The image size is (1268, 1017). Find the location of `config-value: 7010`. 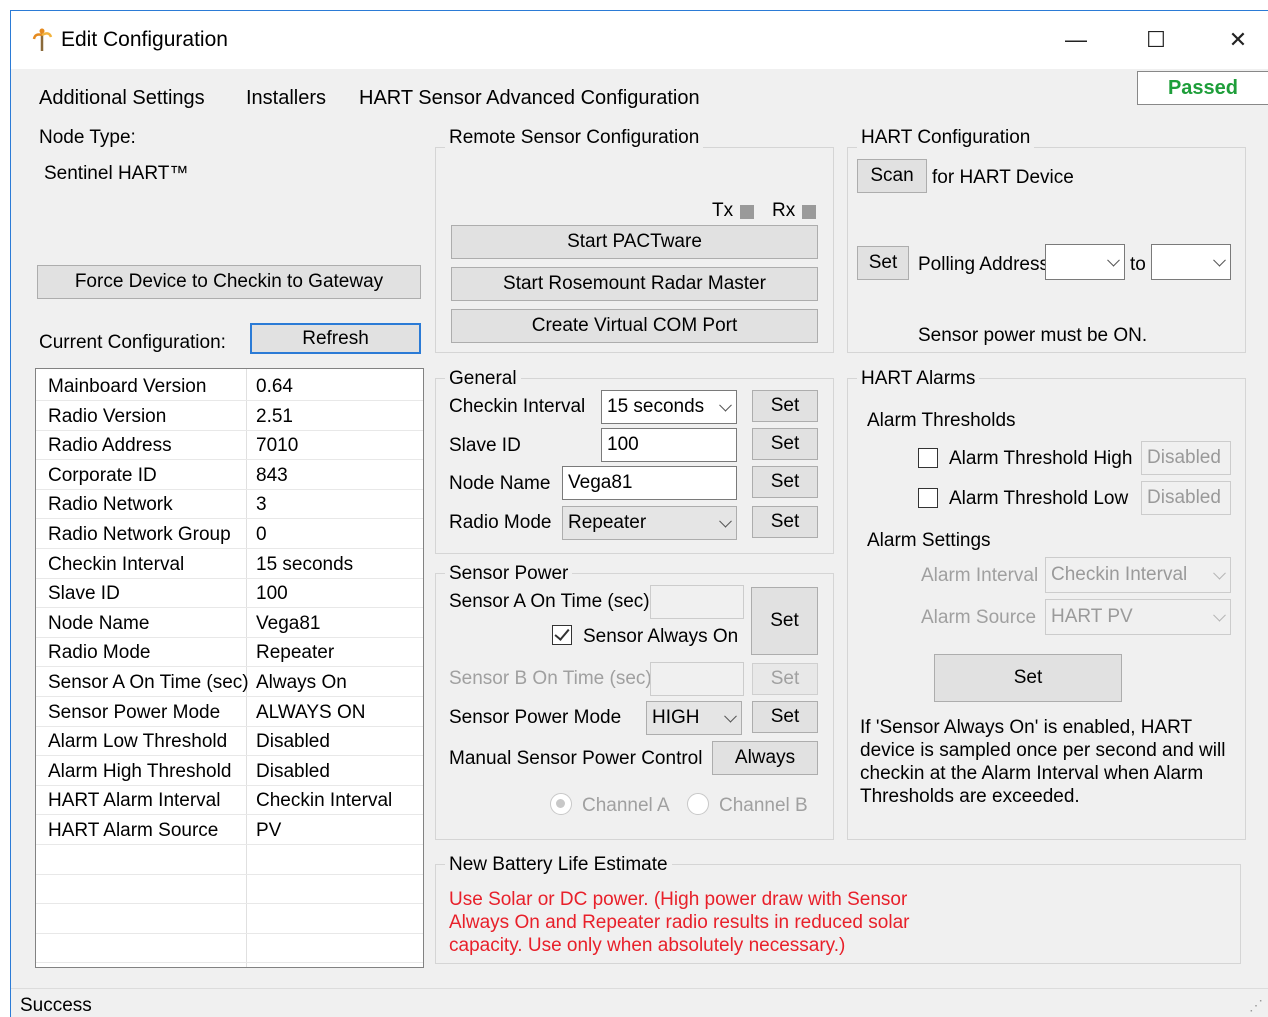

config-value: 7010 is located at coordinates (277, 446).